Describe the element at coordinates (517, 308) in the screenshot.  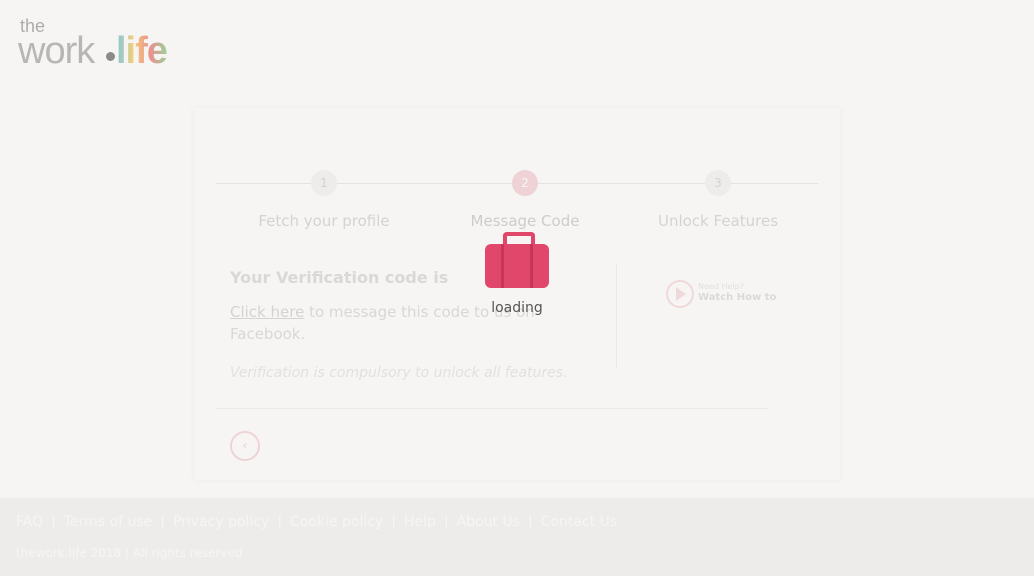
I see `loading-text: loading` at that location.